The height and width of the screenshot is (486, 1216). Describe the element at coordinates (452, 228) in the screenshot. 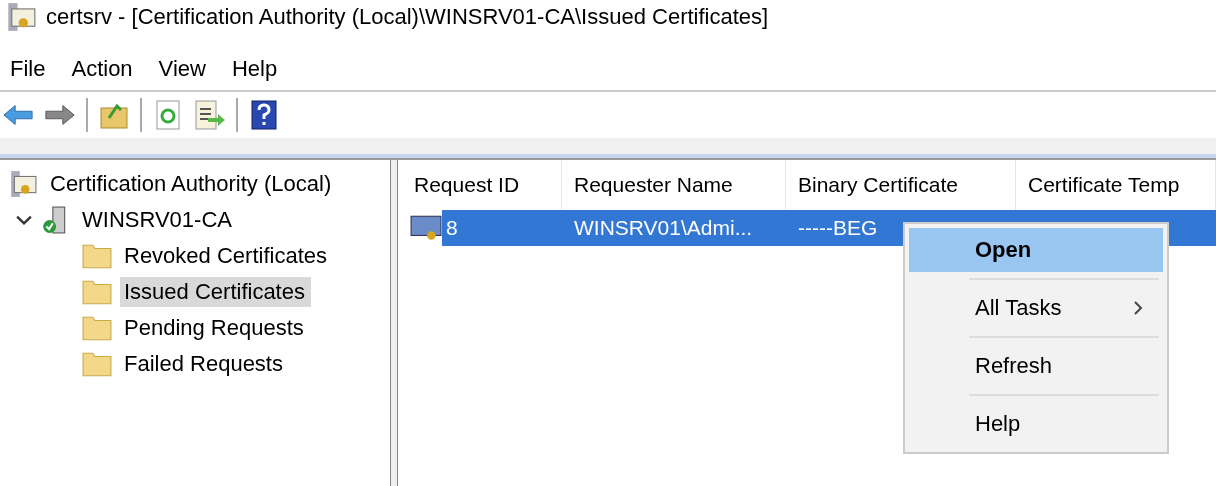

I see `table-cell-text: 8` at that location.